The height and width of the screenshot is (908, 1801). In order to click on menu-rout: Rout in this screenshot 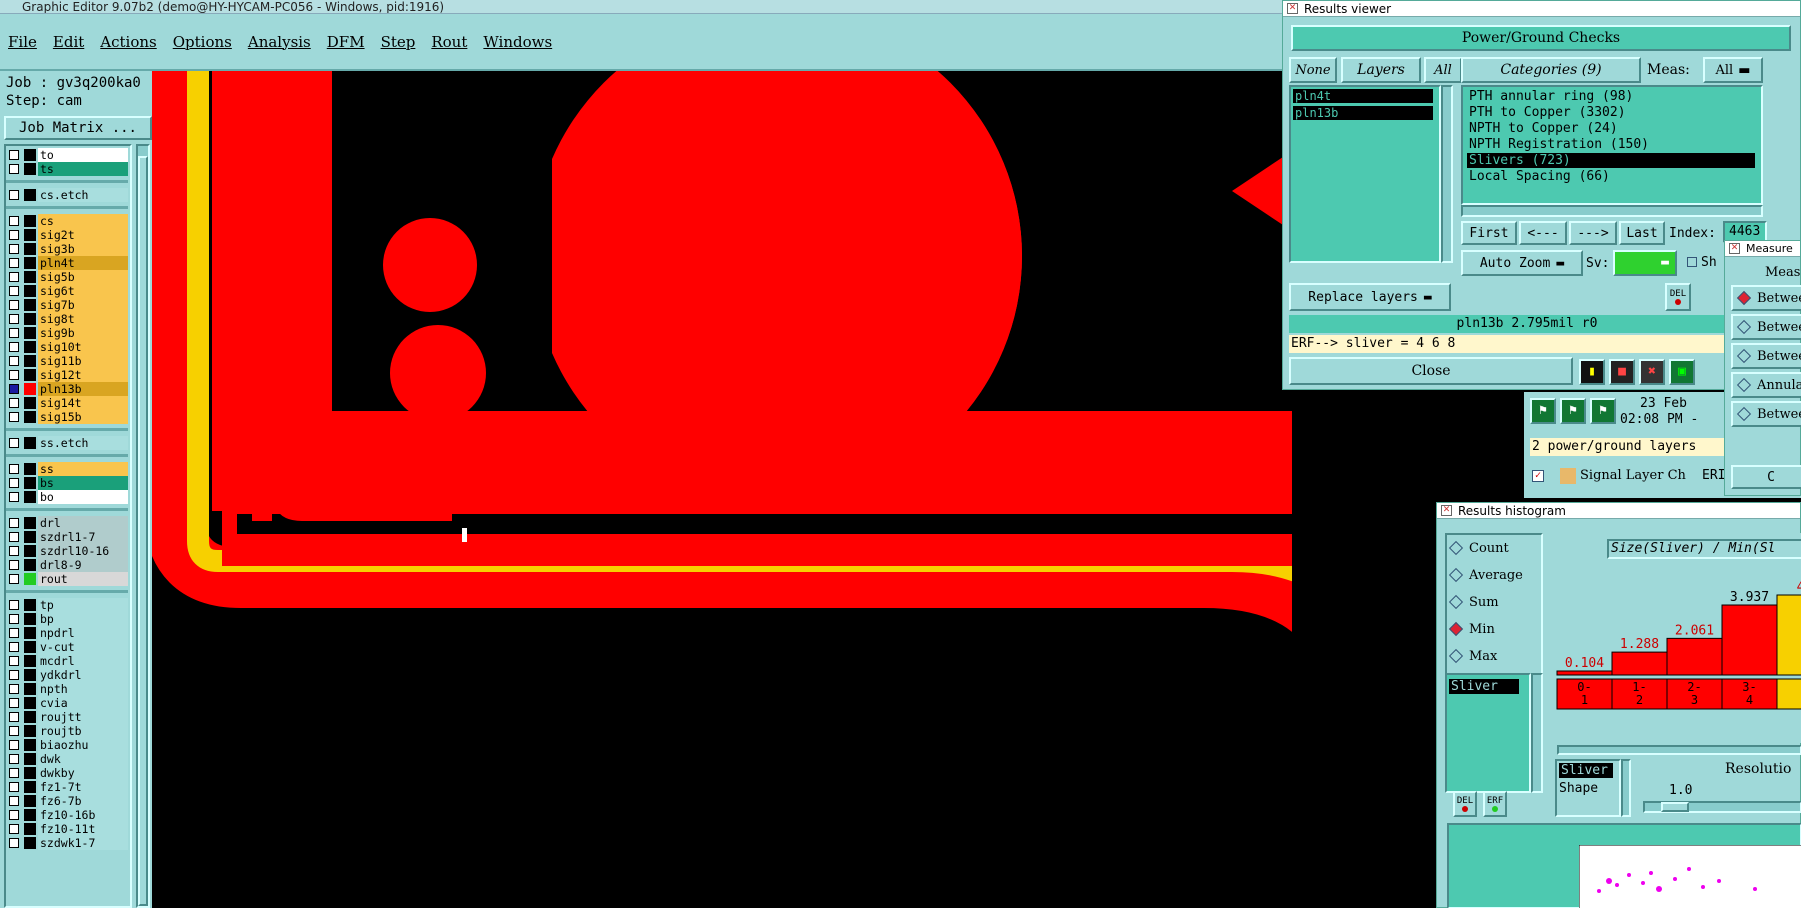, I will do `click(449, 42)`.